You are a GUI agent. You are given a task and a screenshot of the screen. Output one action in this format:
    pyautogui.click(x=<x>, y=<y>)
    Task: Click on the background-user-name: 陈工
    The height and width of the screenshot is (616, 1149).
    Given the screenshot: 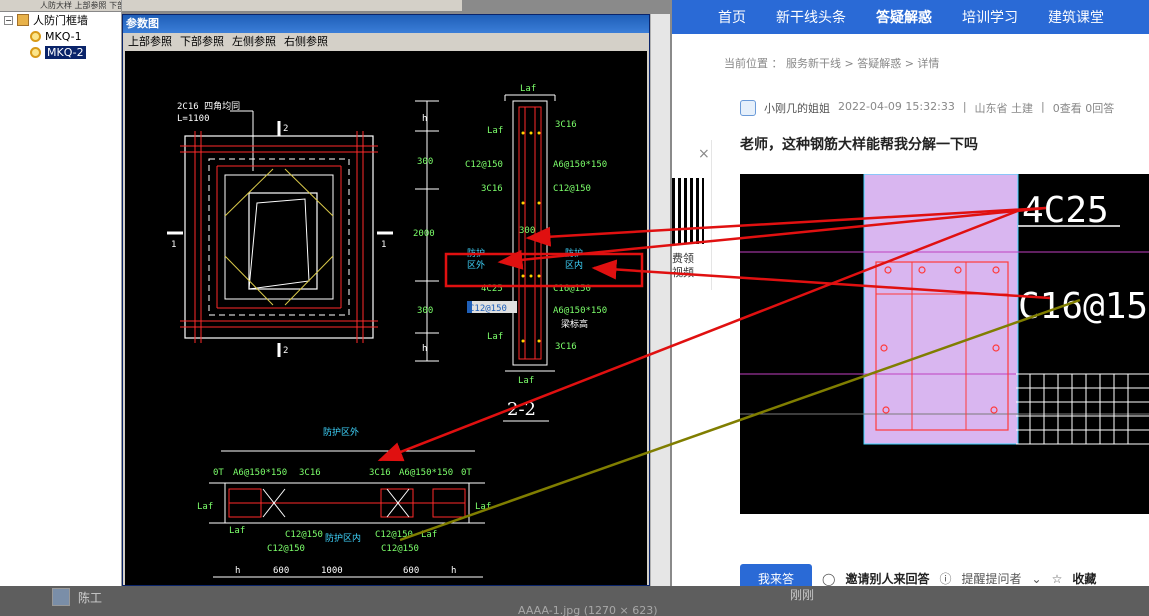 What is the action you would take?
    pyautogui.click(x=90, y=597)
    